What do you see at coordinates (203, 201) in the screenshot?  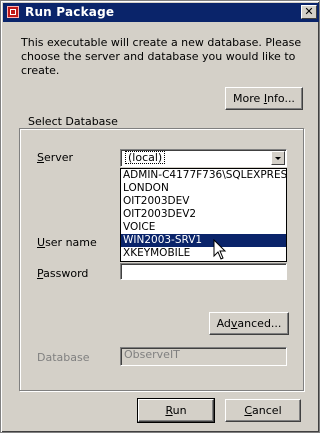 I see `server-option: OIT2003DEV` at bounding box center [203, 201].